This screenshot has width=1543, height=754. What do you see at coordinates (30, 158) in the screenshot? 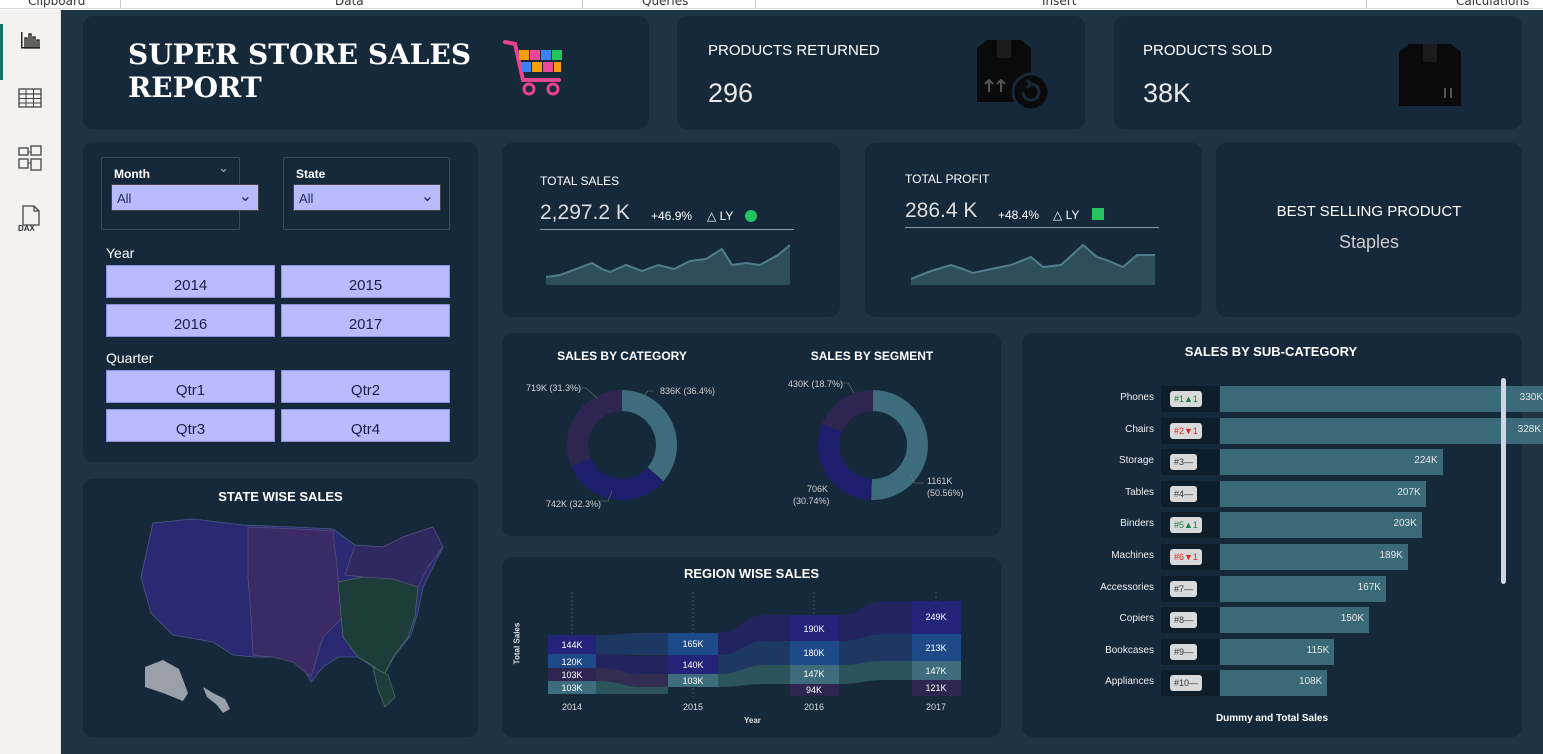
I see `model-view-icon` at bounding box center [30, 158].